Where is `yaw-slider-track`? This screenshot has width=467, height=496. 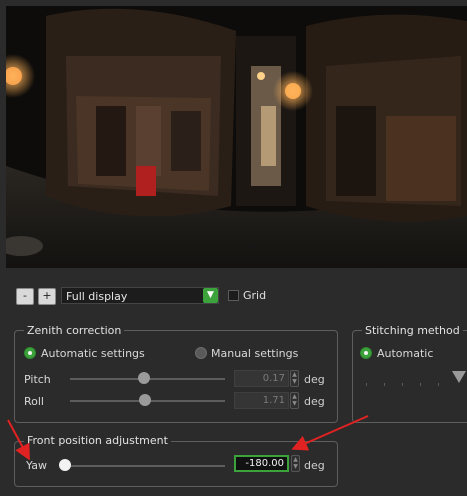 yaw-slider-track is located at coordinates (145, 466).